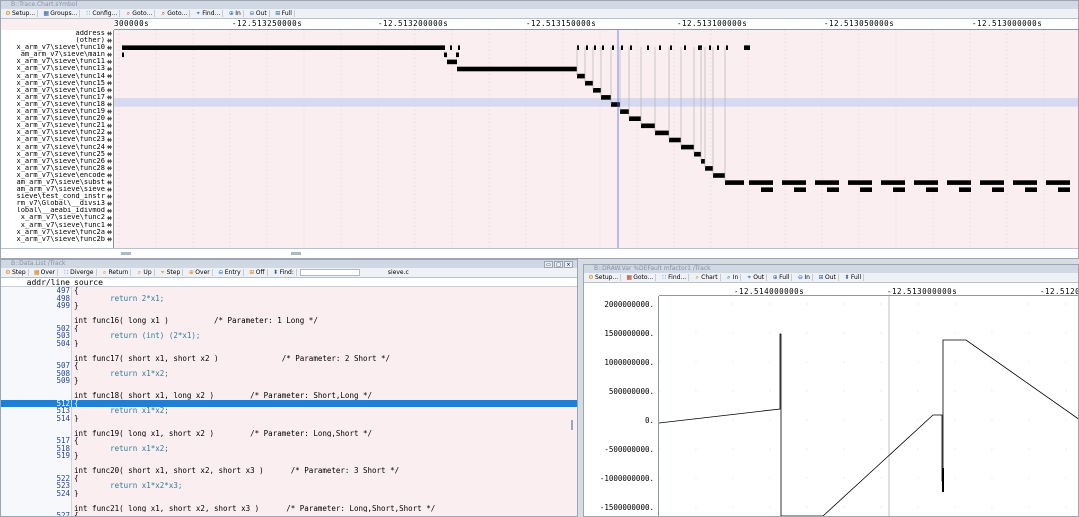 This screenshot has height=517, width=1079. What do you see at coordinates (289, 373) in the screenshot?
I see `source-line: 508 return x1*x2;` at bounding box center [289, 373].